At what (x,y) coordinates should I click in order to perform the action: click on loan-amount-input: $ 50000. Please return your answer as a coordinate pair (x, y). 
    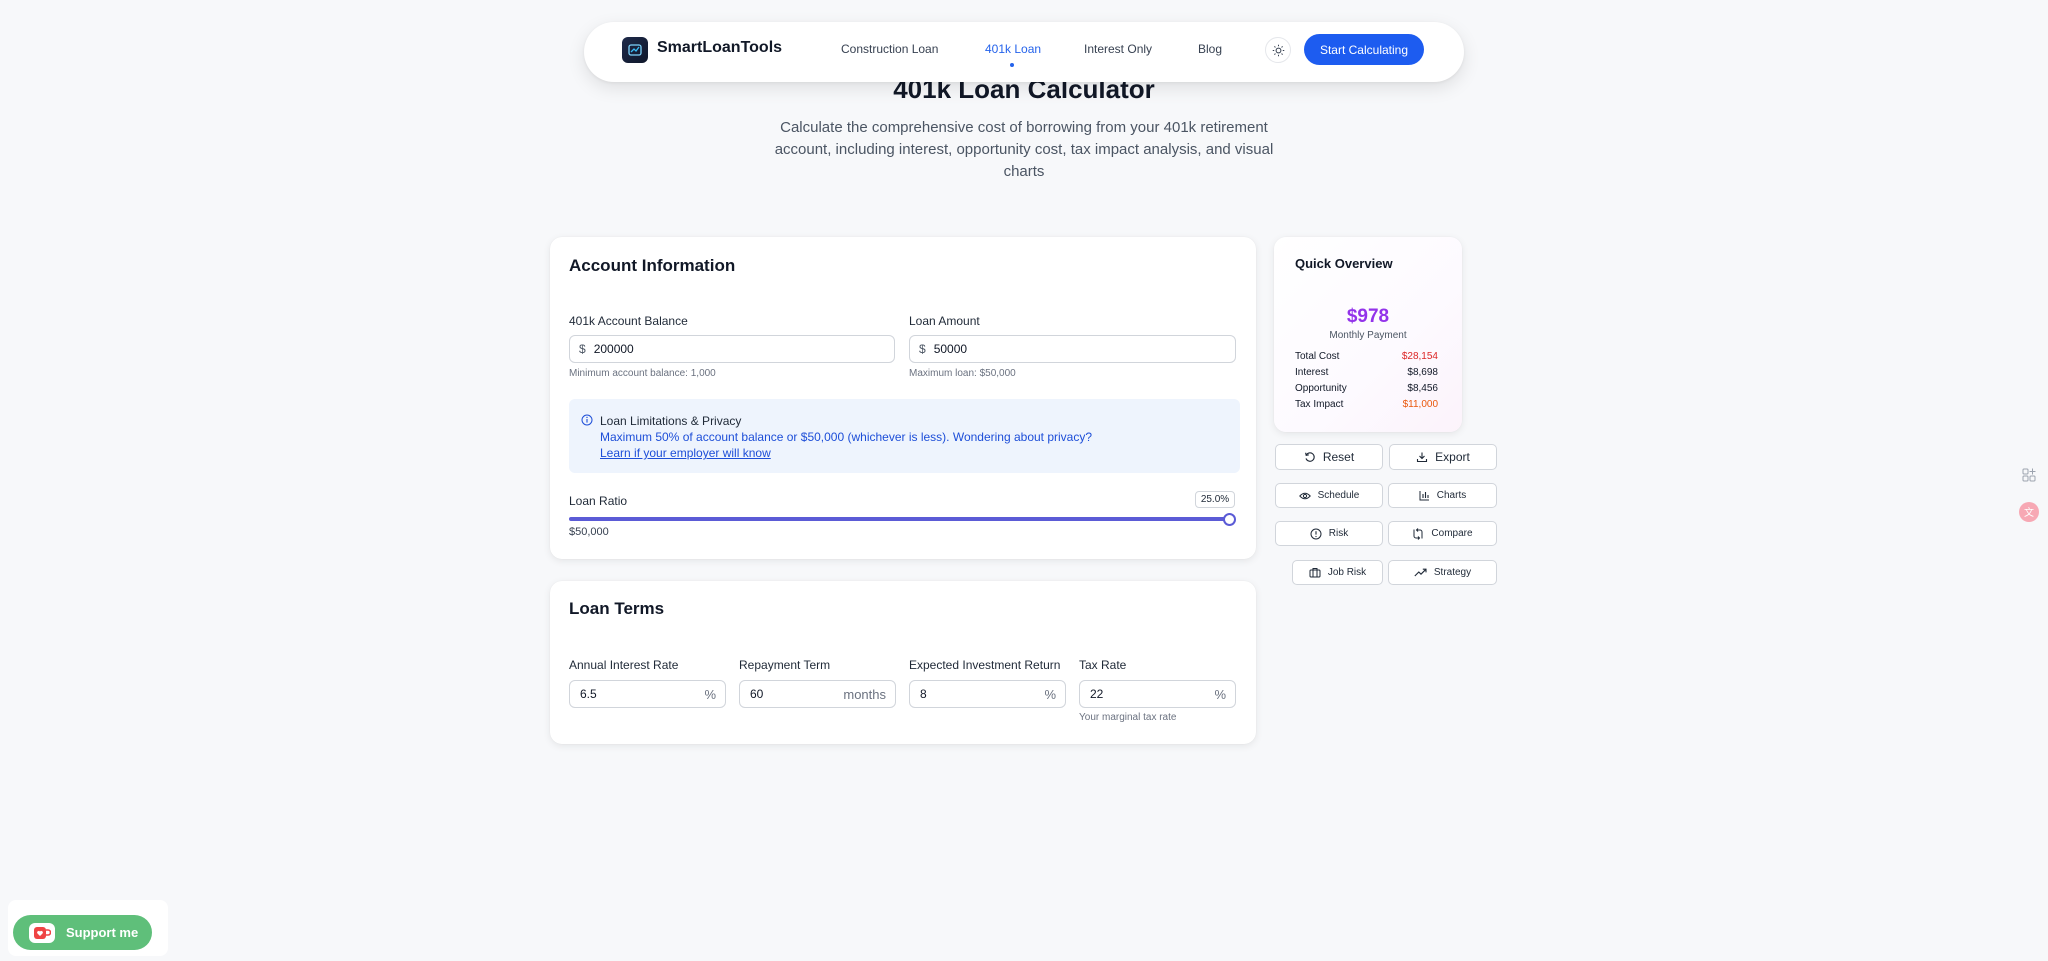
    Looking at the image, I should click on (1072, 349).